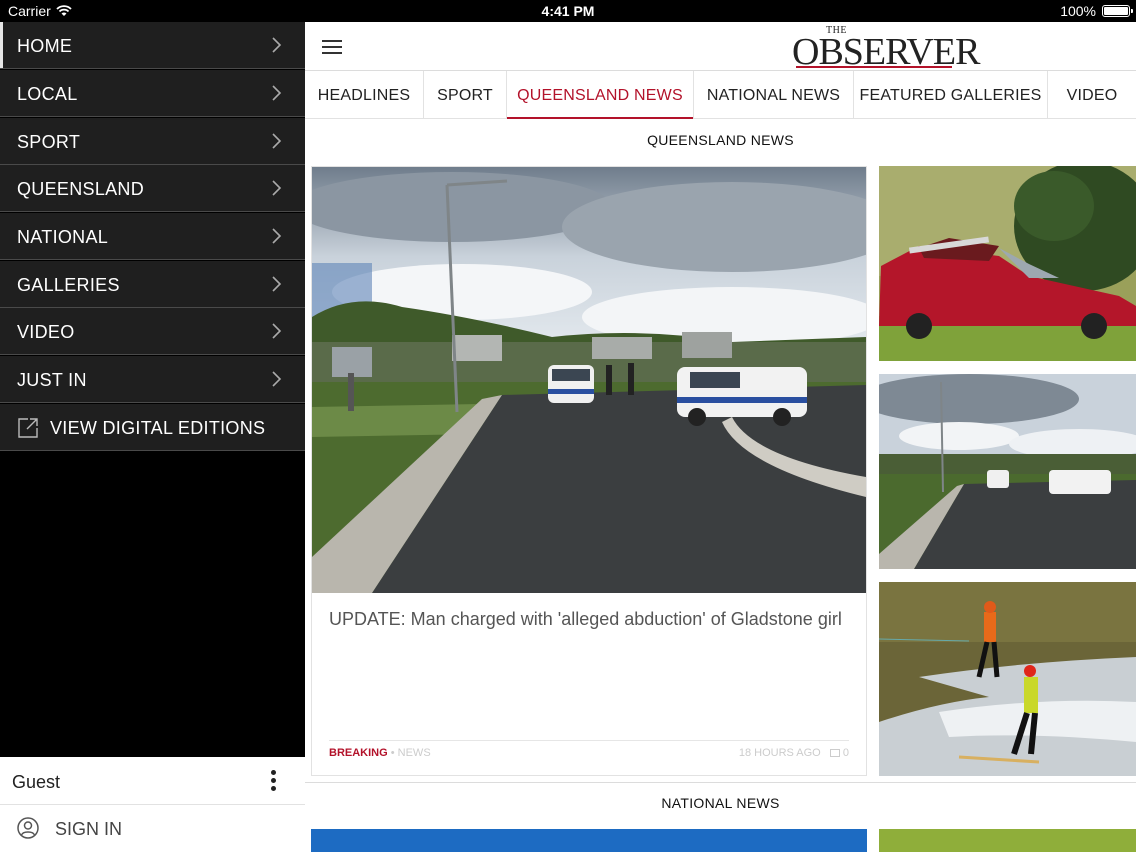 Image resolution: width=1136 pixels, height=852 pixels. Describe the element at coordinates (152, 188) in the screenshot. I see `menu-item-queensland: QUEENSLAND` at that location.